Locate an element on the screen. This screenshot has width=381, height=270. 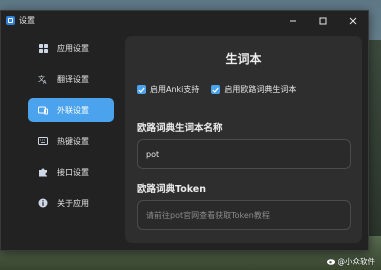
maximize-button is located at coordinates (323, 20).